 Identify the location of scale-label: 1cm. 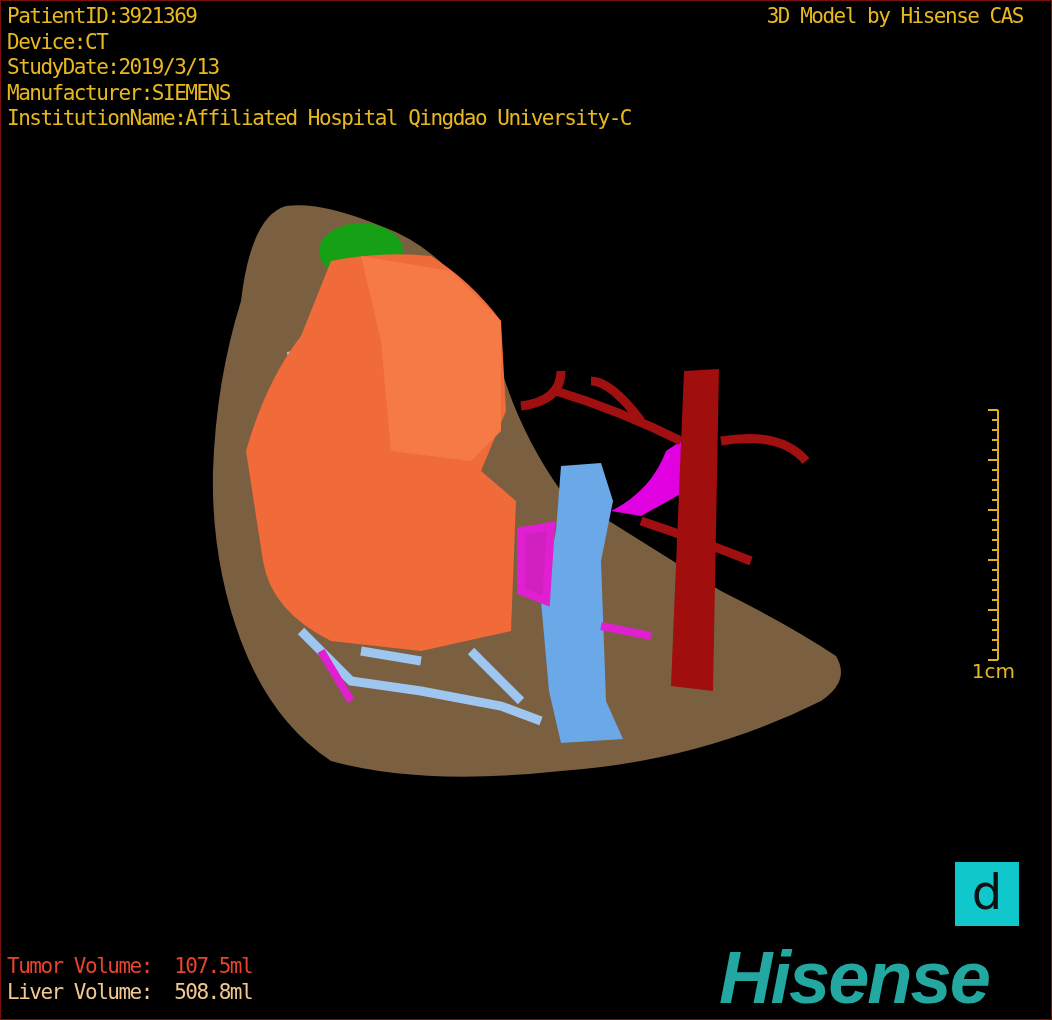
(993, 671).